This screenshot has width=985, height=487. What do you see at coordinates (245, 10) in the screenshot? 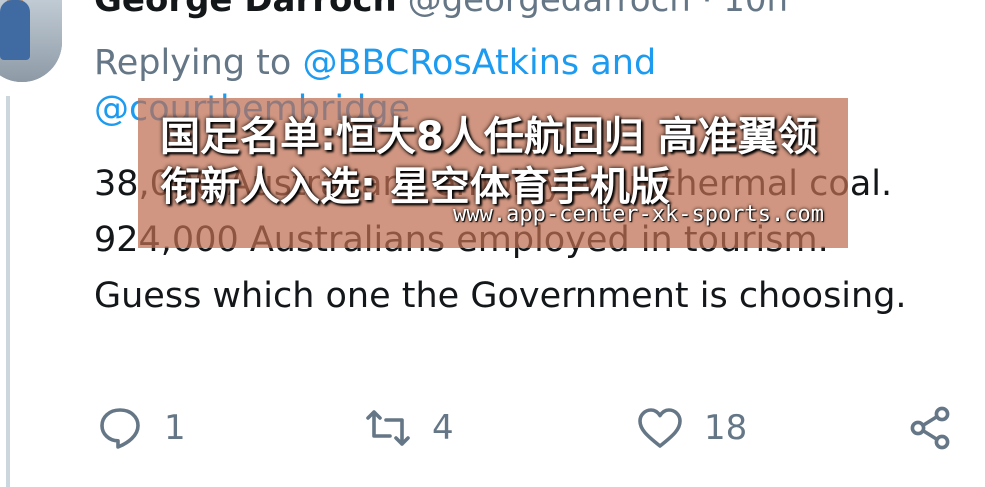
I see `author-name: George Darroch` at bounding box center [245, 10].